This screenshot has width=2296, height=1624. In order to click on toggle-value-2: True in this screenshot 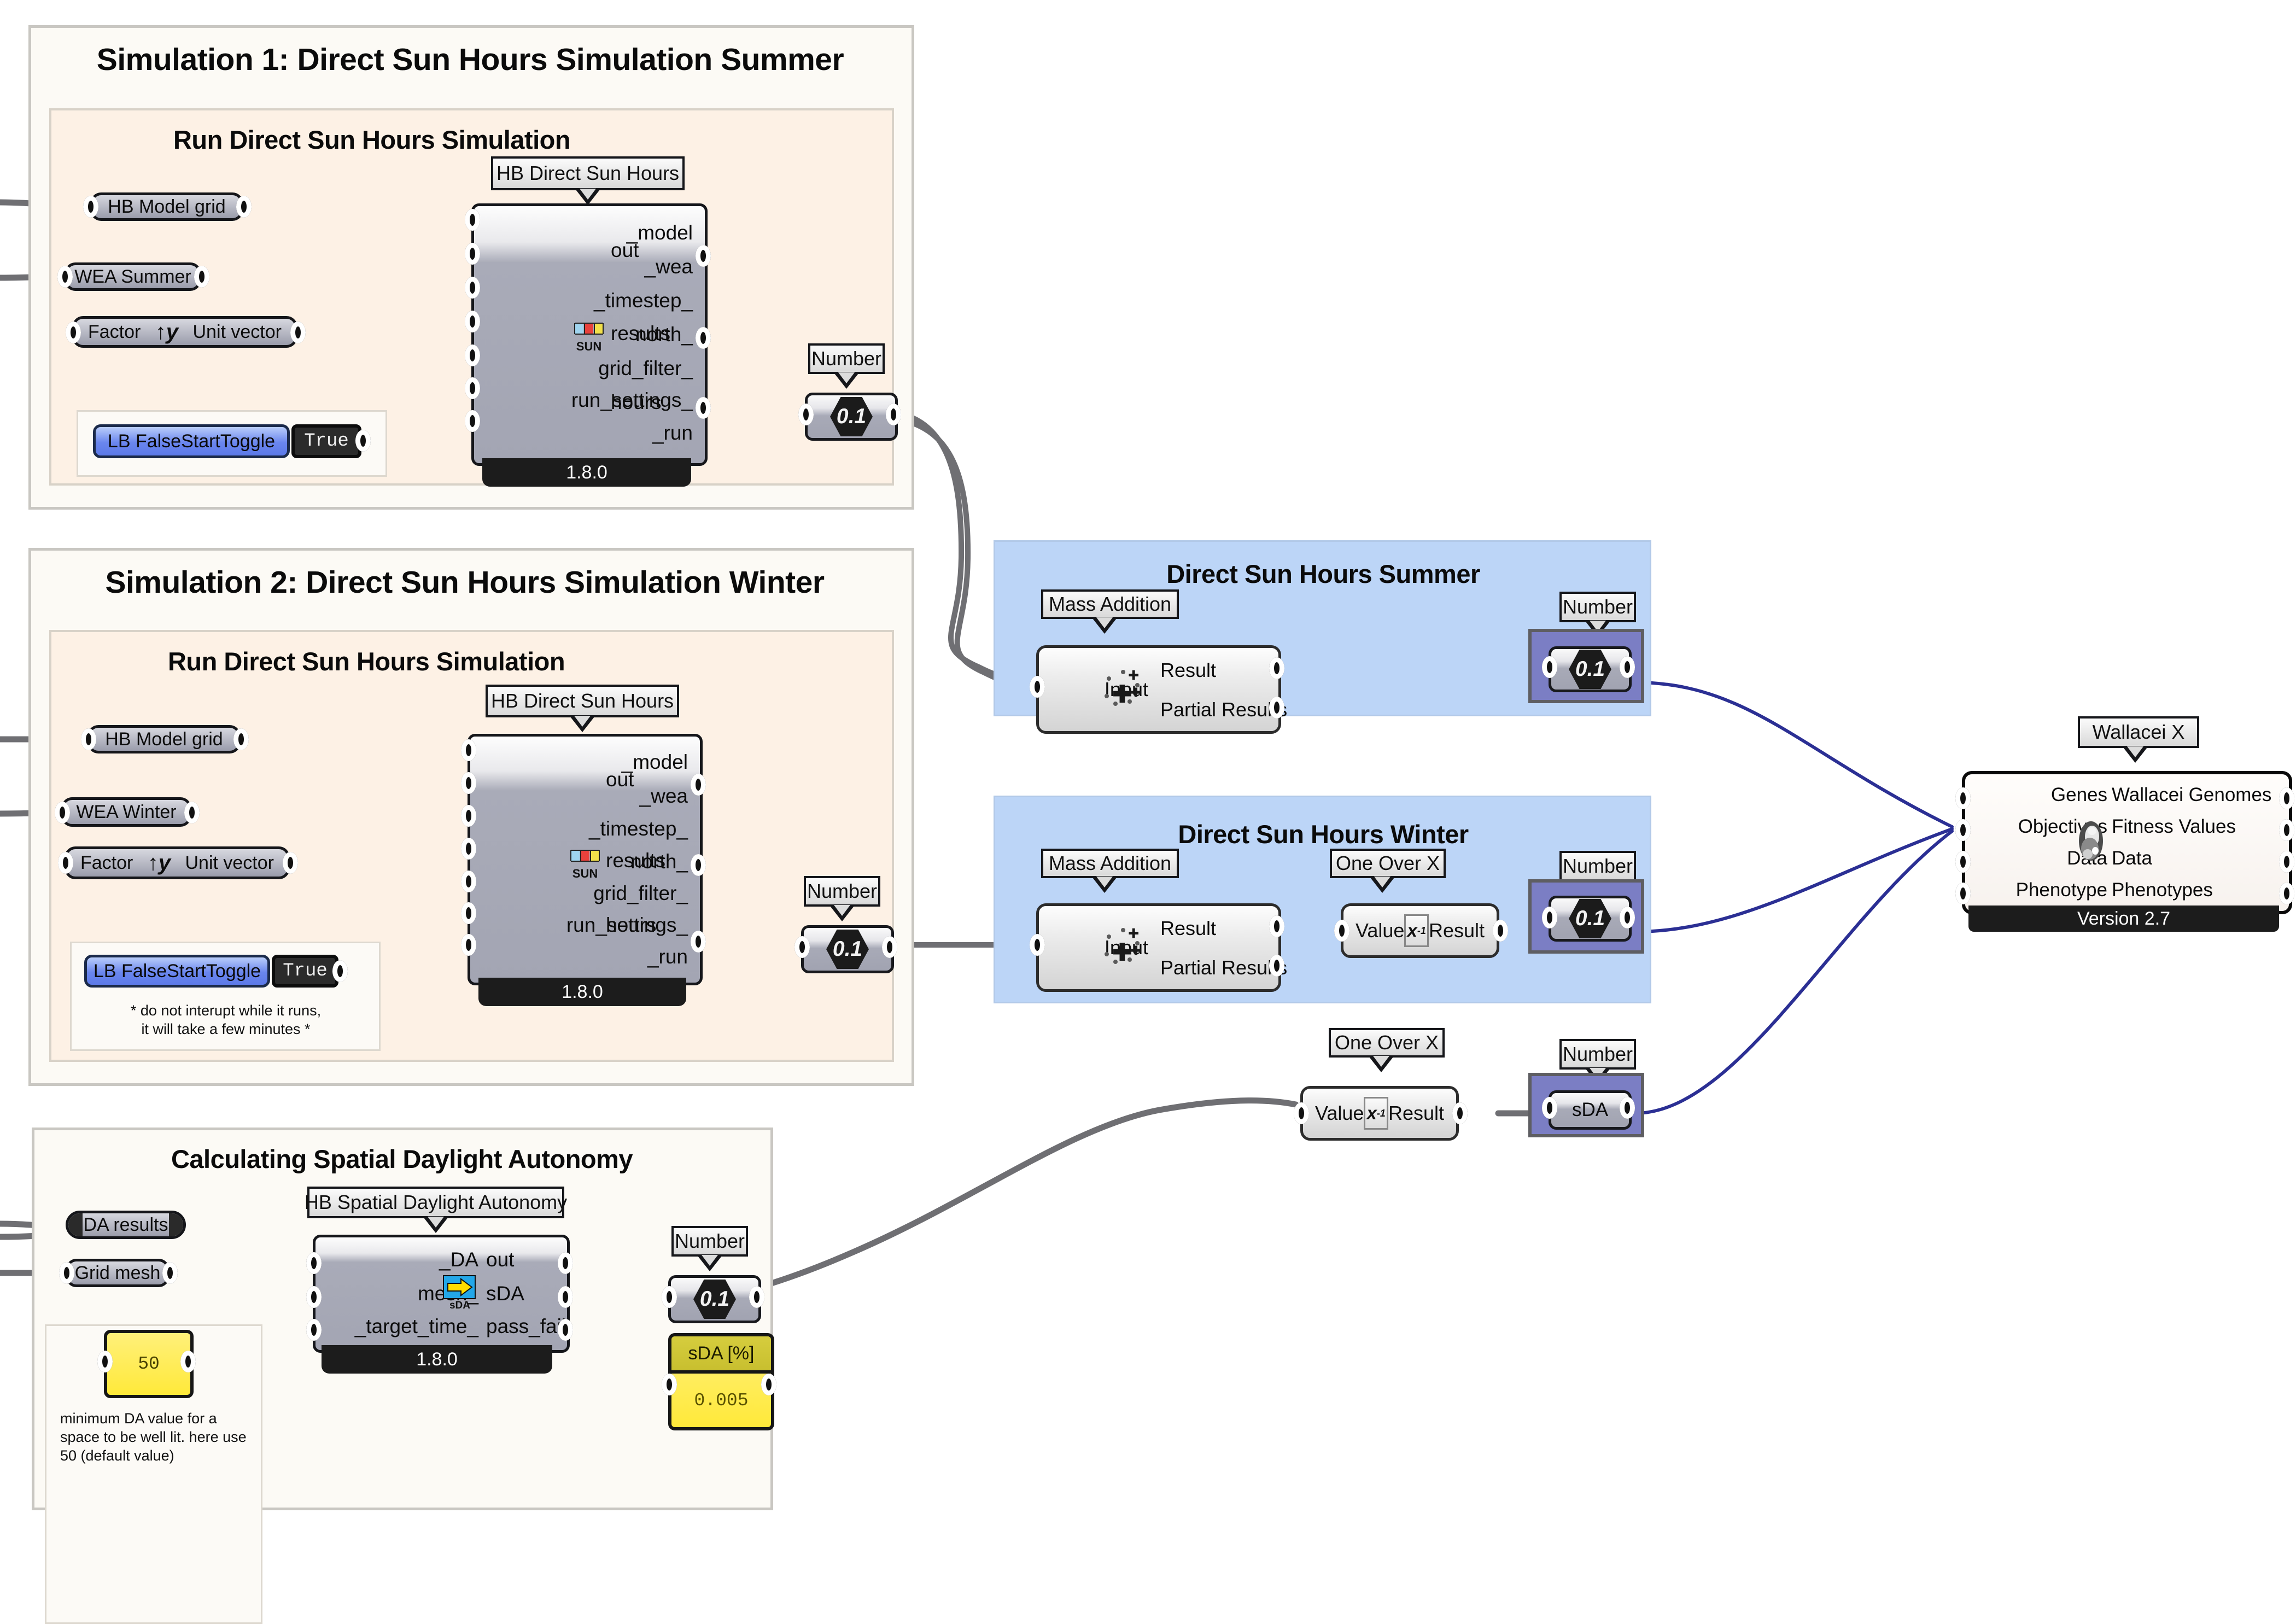, I will do `click(305, 971)`.